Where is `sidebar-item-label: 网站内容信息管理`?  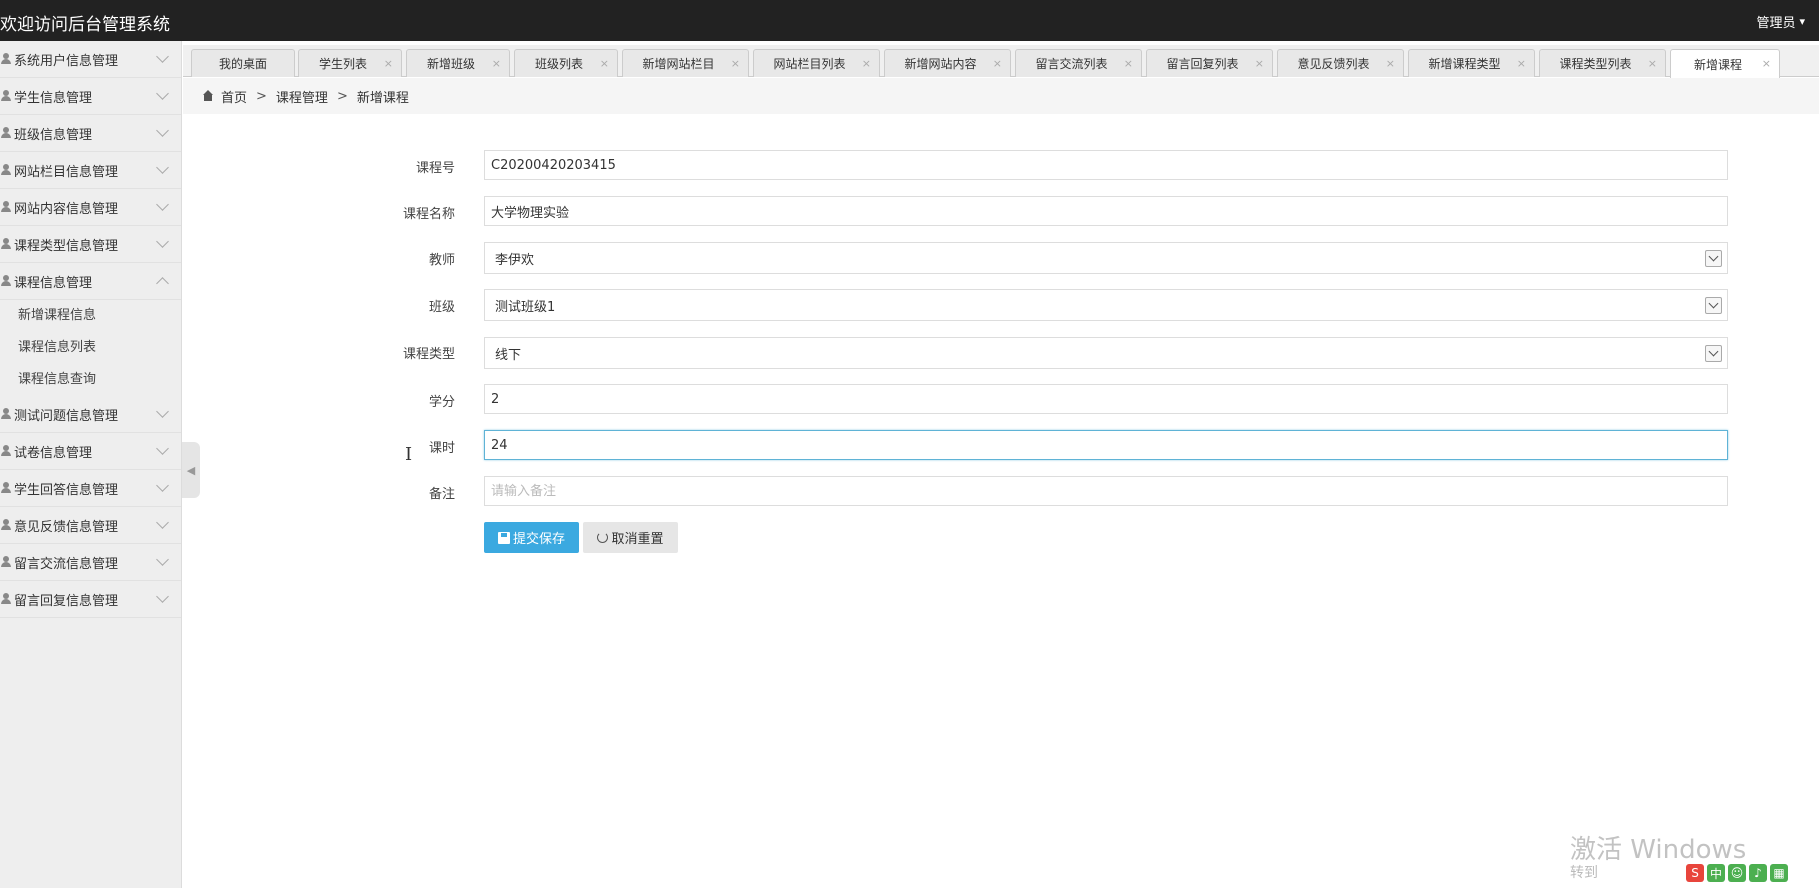
sidebar-item-label: 网站内容信息管理 is located at coordinates (66, 209).